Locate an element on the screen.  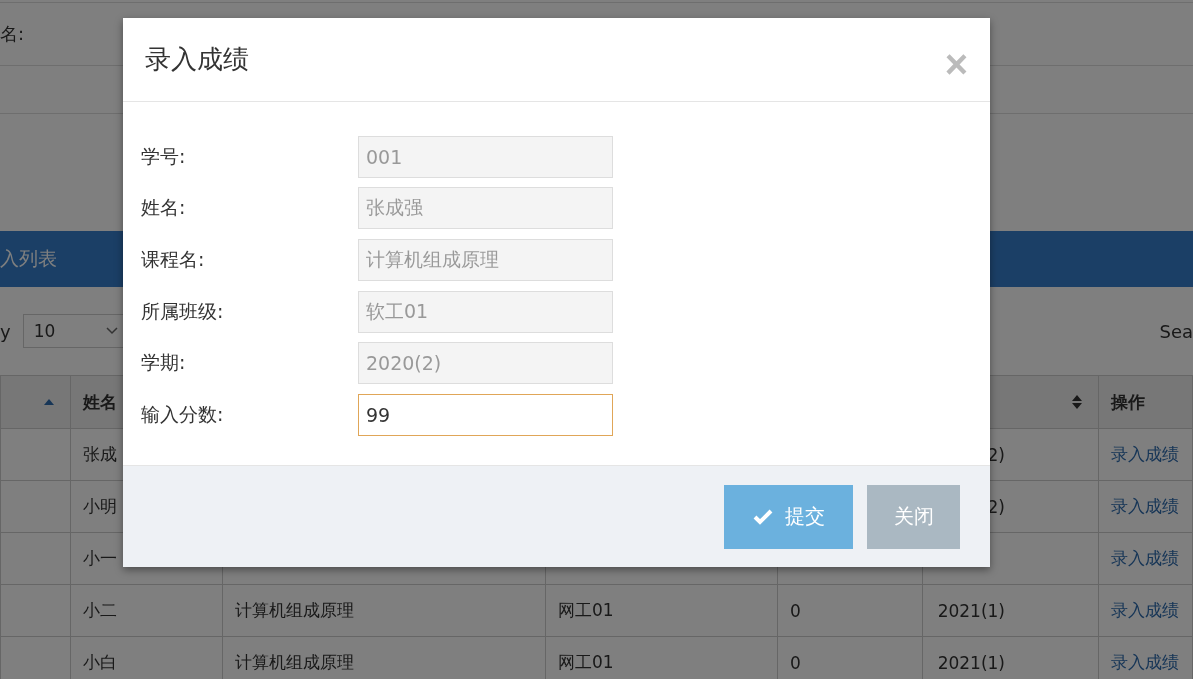
table-cell: 2021(1) is located at coordinates (1010, 610).